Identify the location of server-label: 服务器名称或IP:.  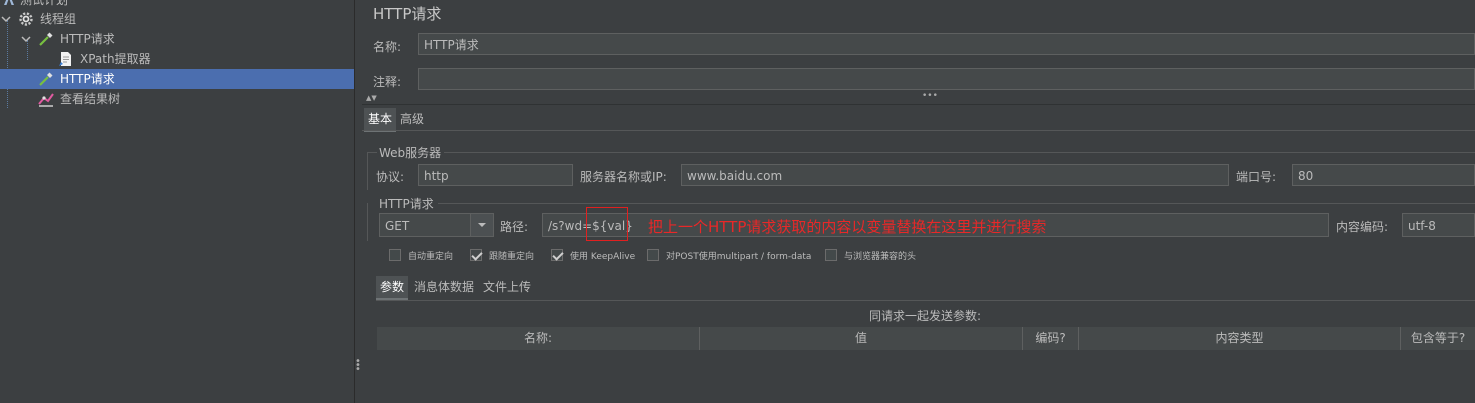
(623, 177).